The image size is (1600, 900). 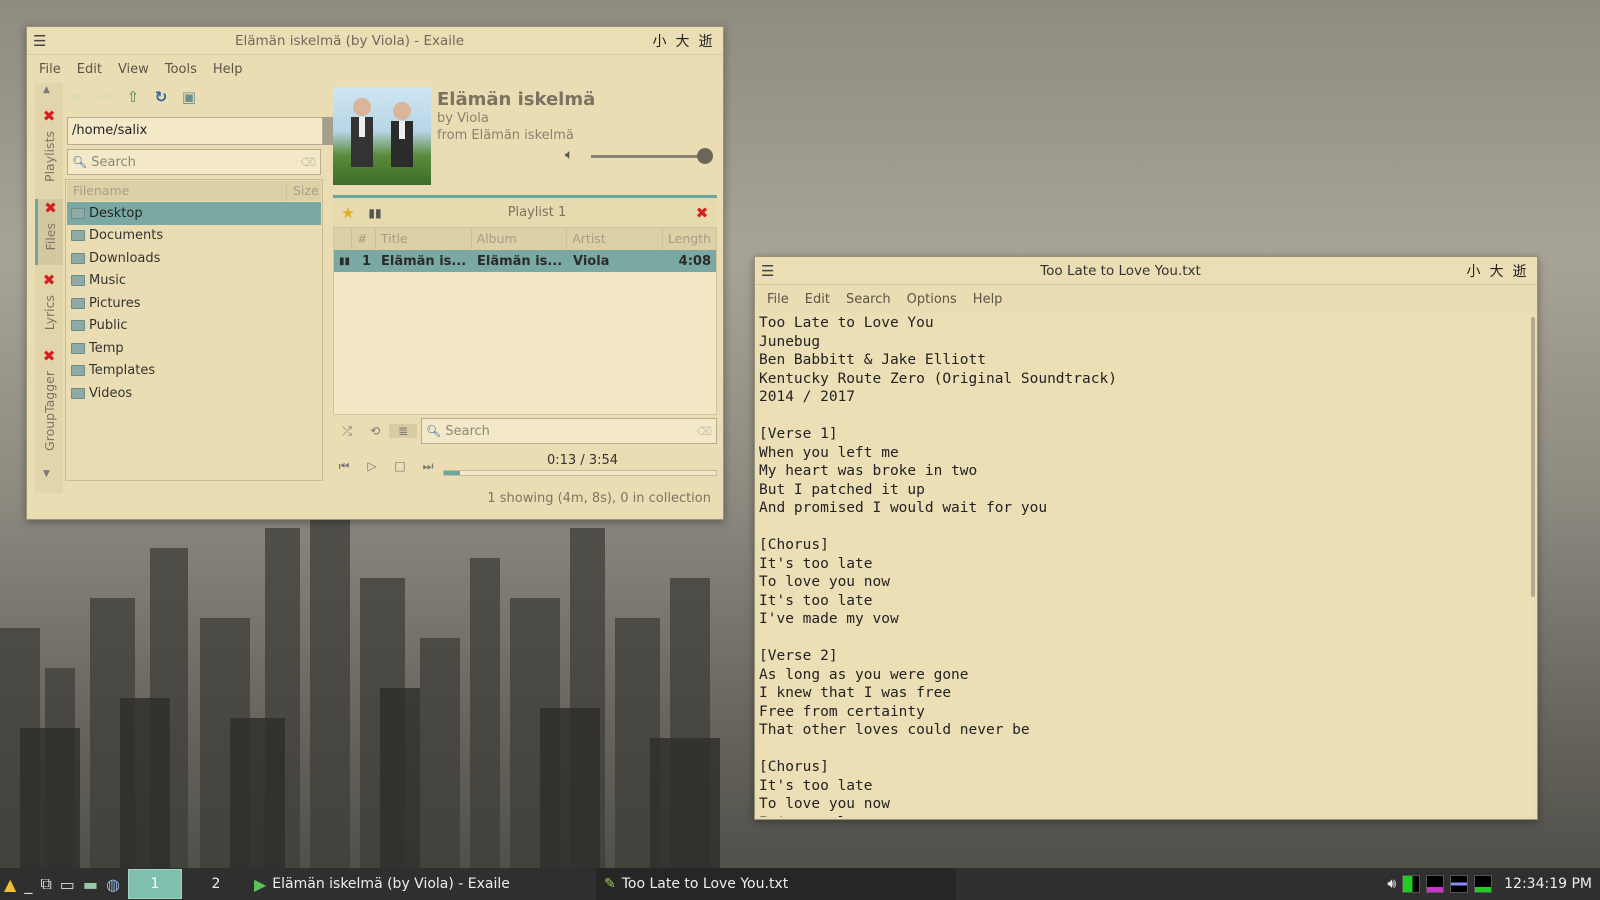 What do you see at coordinates (154, 884) in the screenshot?
I see `workspace-1: 1` at bounding box center [154, 884].